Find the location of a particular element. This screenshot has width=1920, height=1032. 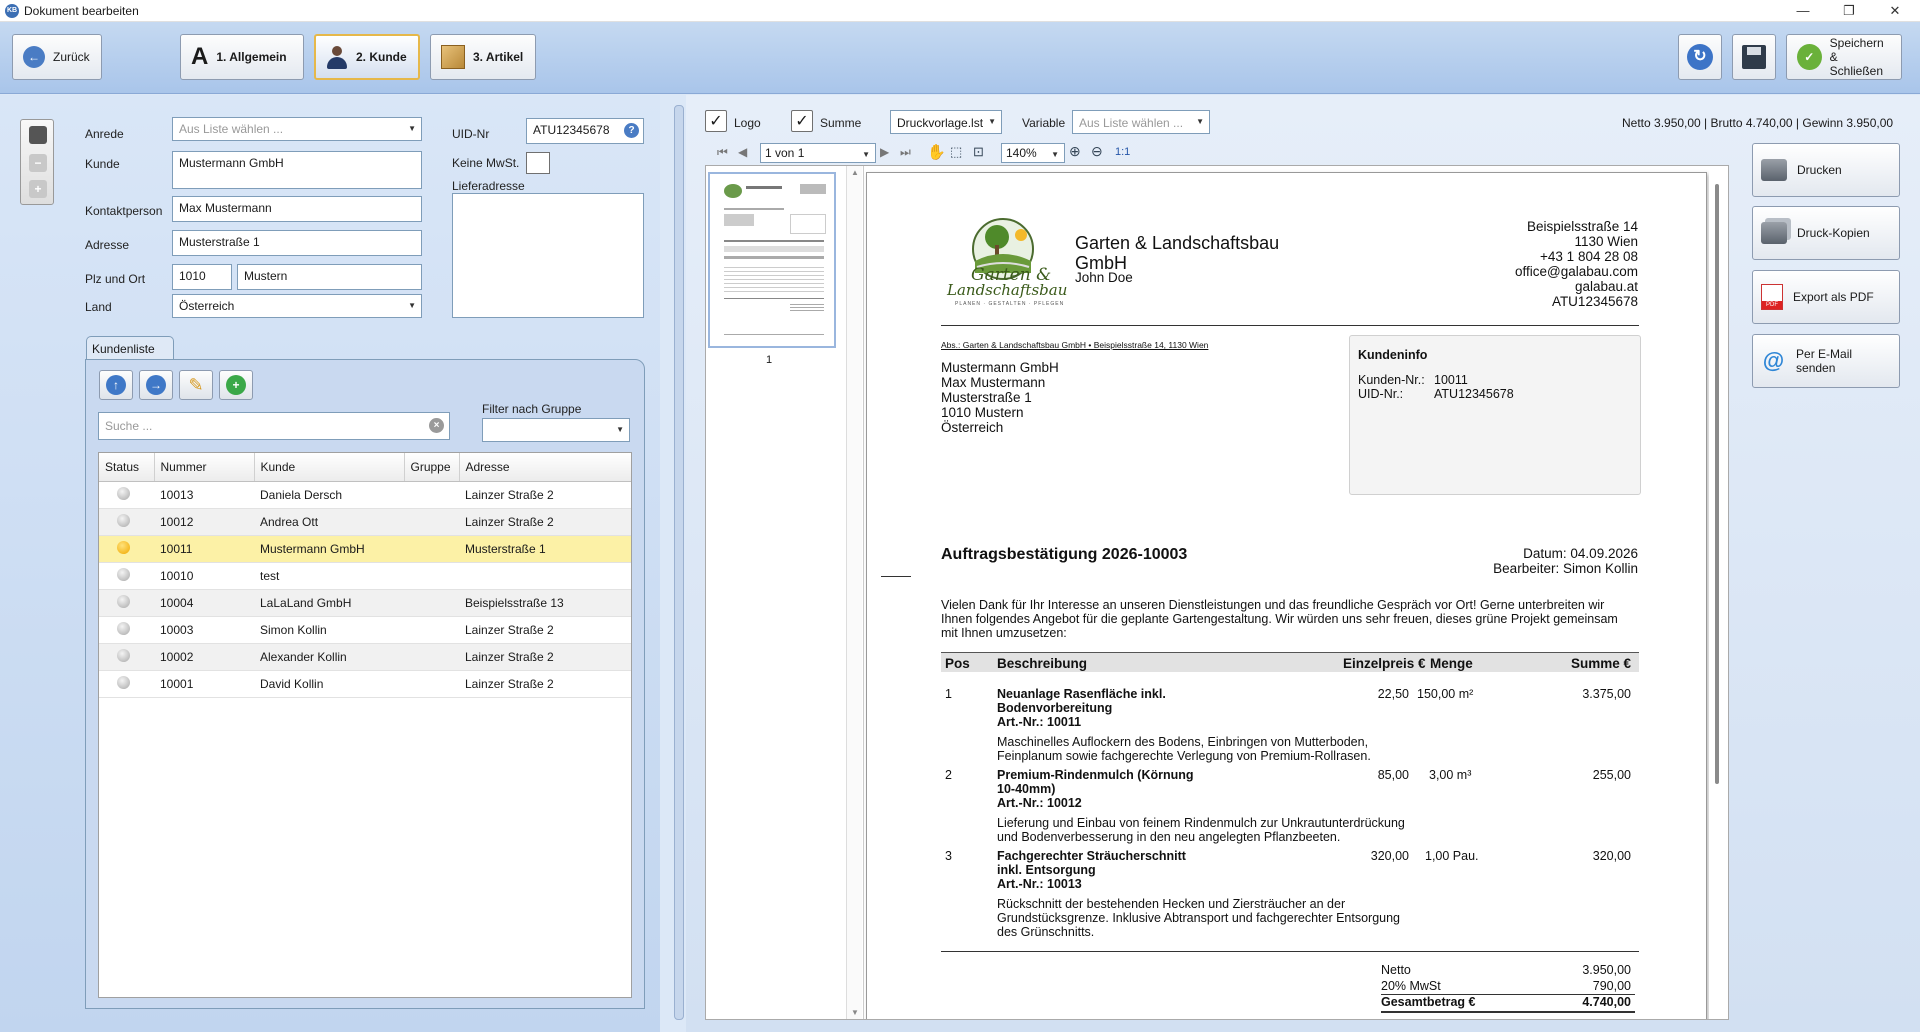

maximize-icon: ❐ is located at coordinates (1849, 11).